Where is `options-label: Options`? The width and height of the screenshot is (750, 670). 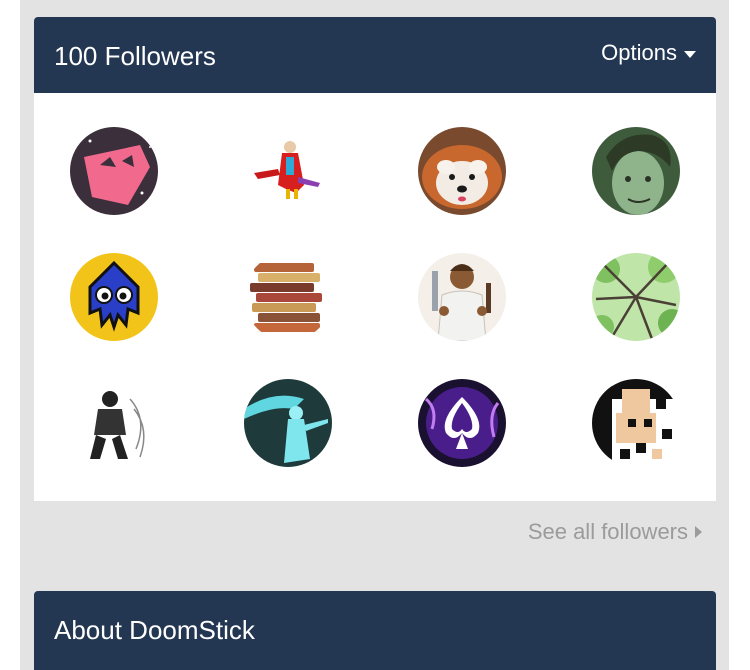 options-label: Options is located at coordinates (639, 52).